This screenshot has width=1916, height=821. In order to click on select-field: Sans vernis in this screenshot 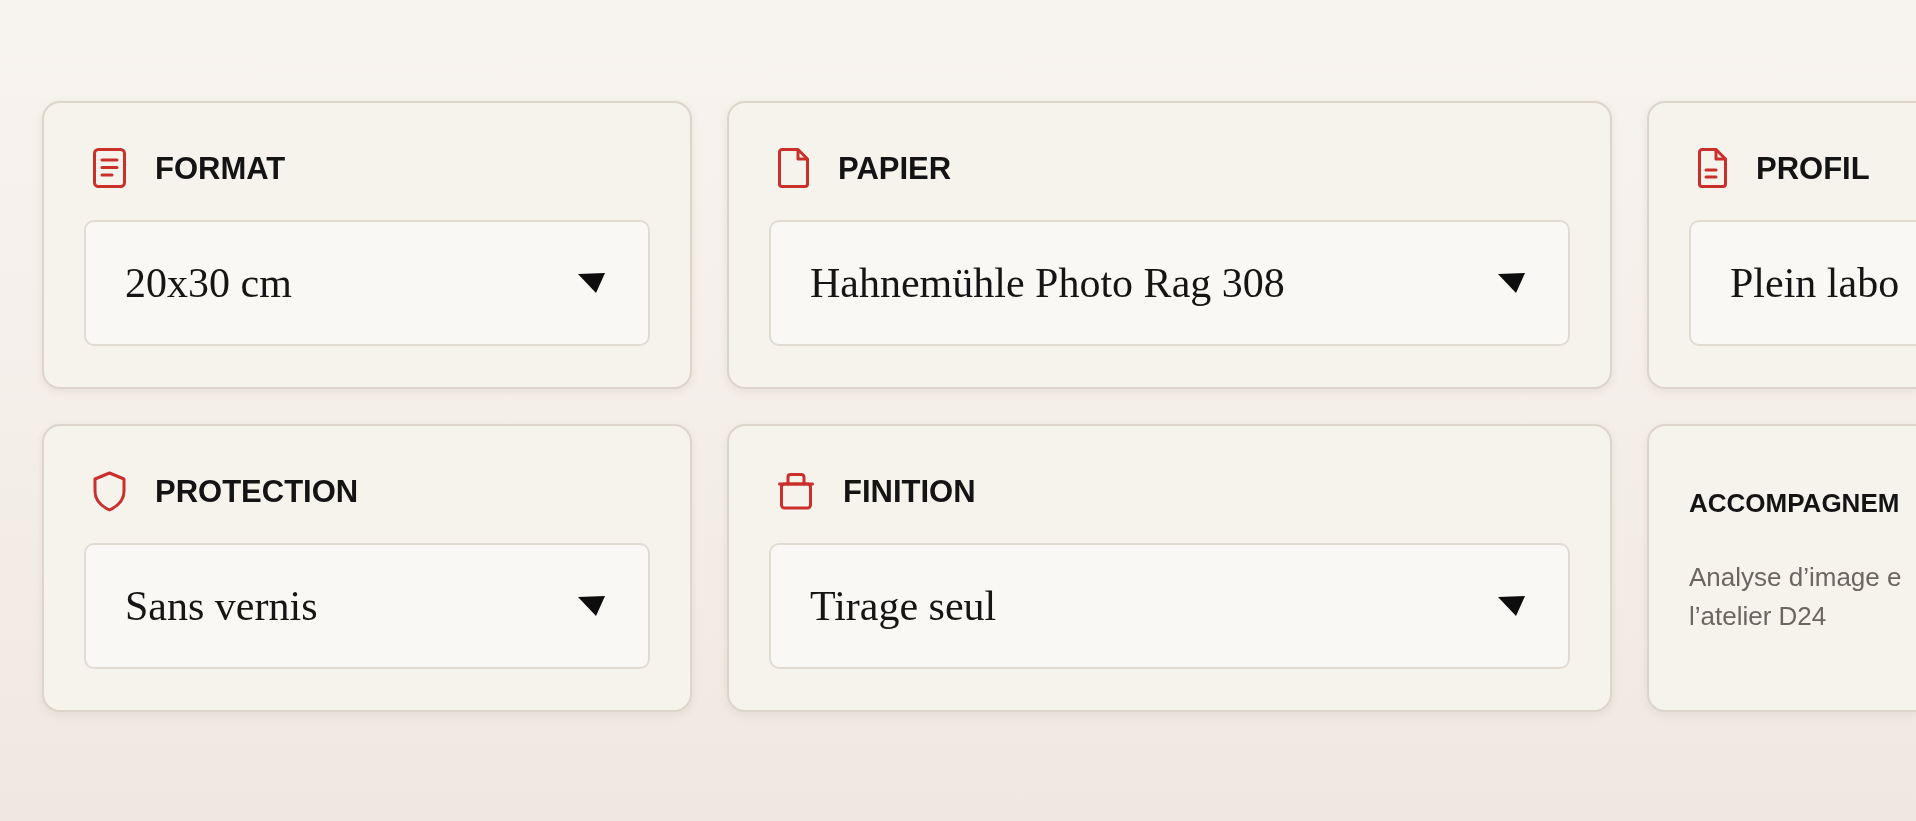, I will do `click(367, 606)`.